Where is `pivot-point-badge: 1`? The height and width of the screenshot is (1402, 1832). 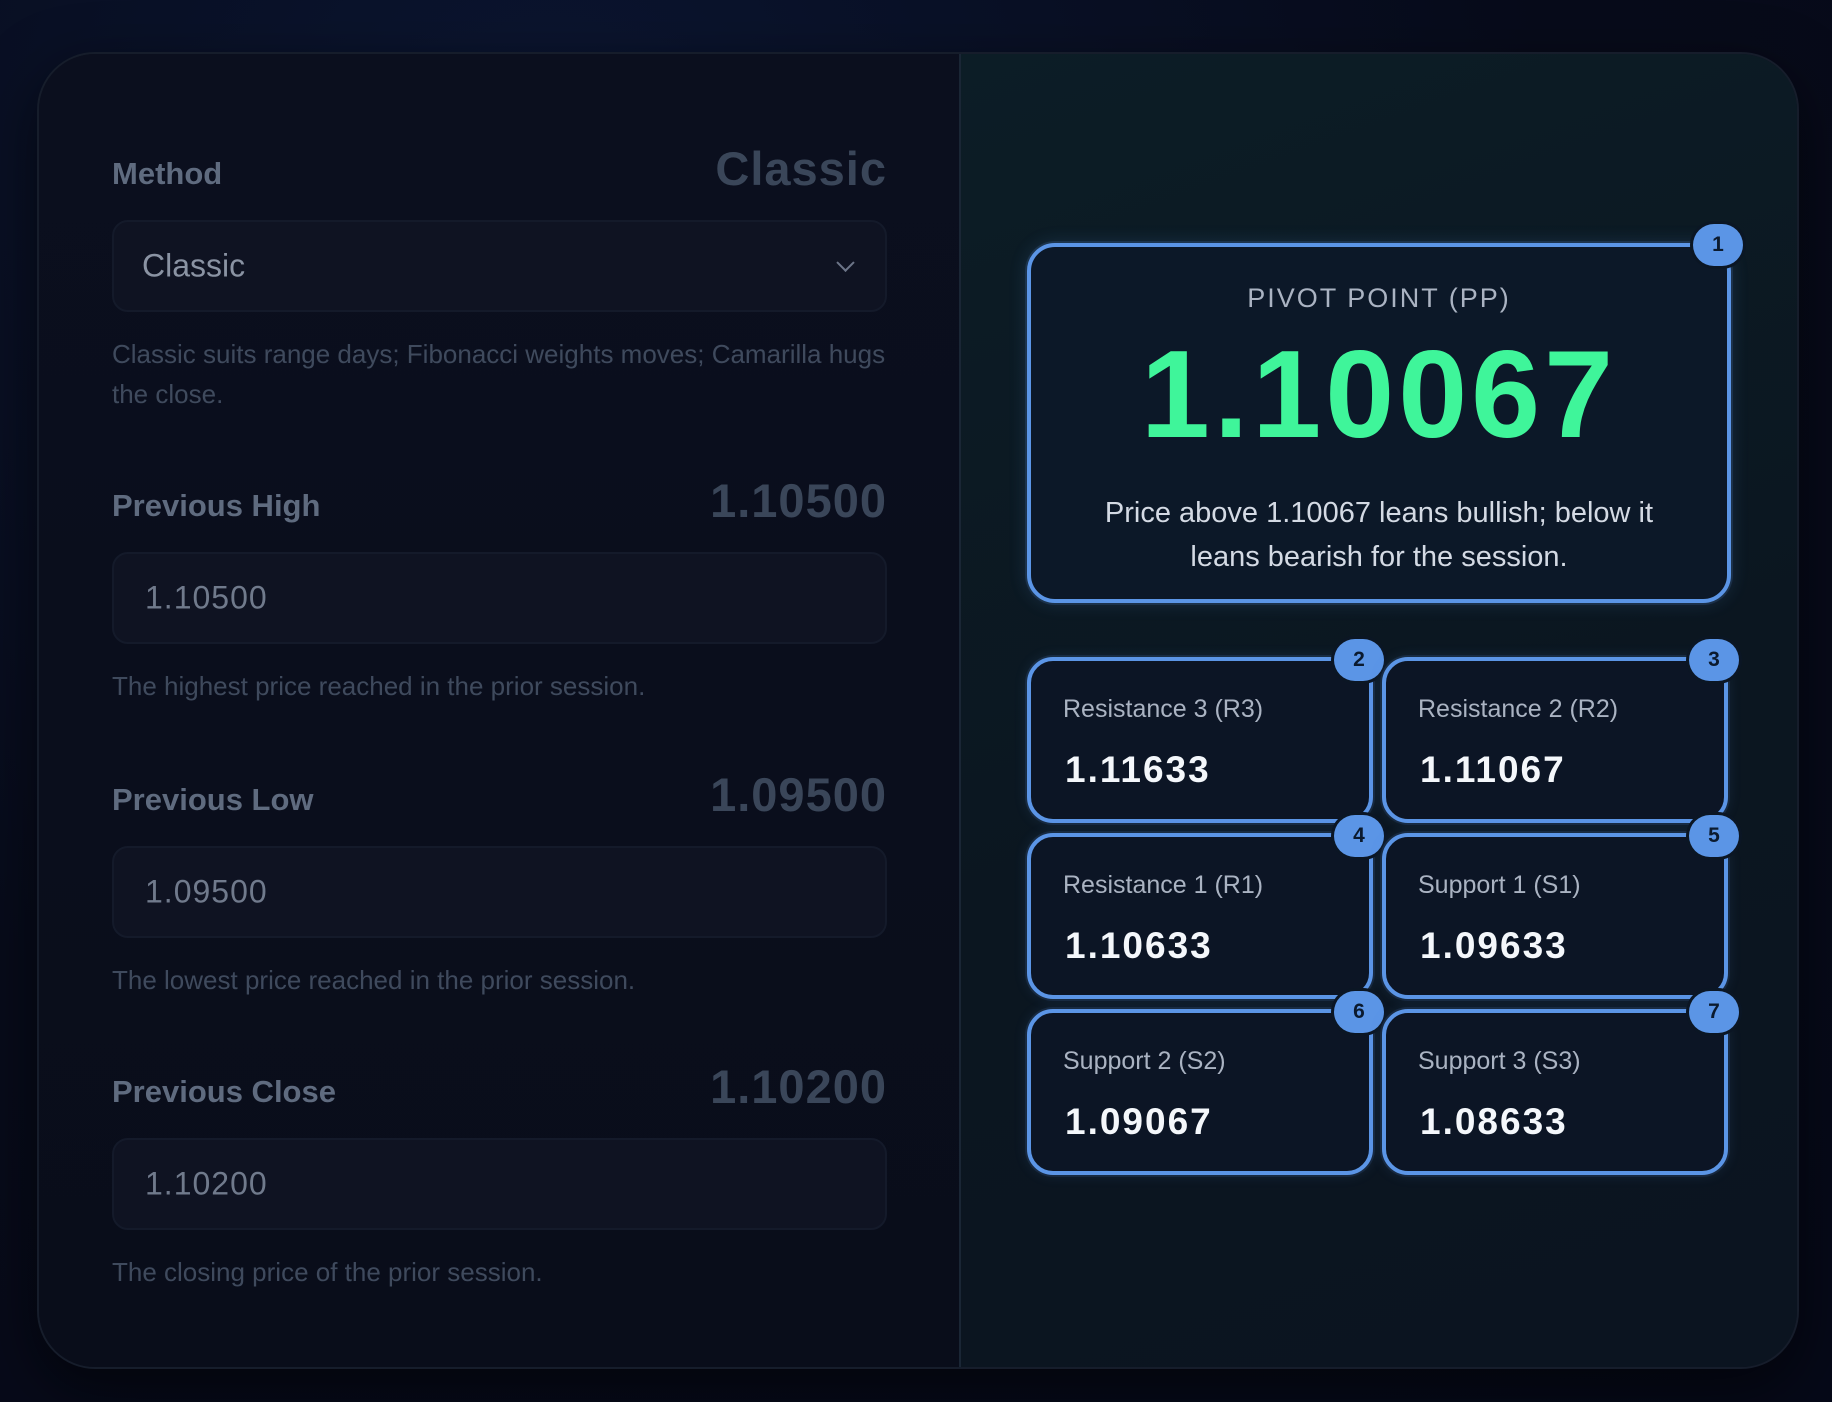 pivot-point-badge: 1 is located at coordinates (1718, 245).